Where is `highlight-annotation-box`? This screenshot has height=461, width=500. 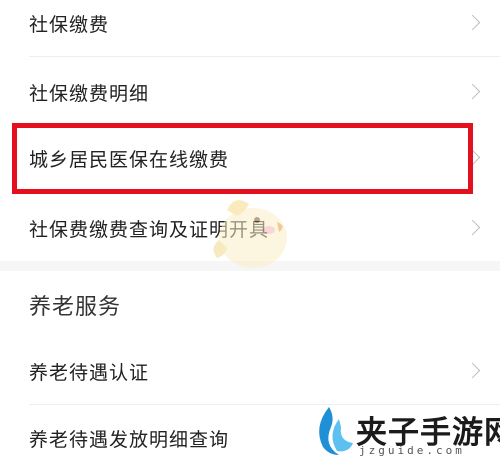 highlight-annotation-box is located at coordinates (242, 158).